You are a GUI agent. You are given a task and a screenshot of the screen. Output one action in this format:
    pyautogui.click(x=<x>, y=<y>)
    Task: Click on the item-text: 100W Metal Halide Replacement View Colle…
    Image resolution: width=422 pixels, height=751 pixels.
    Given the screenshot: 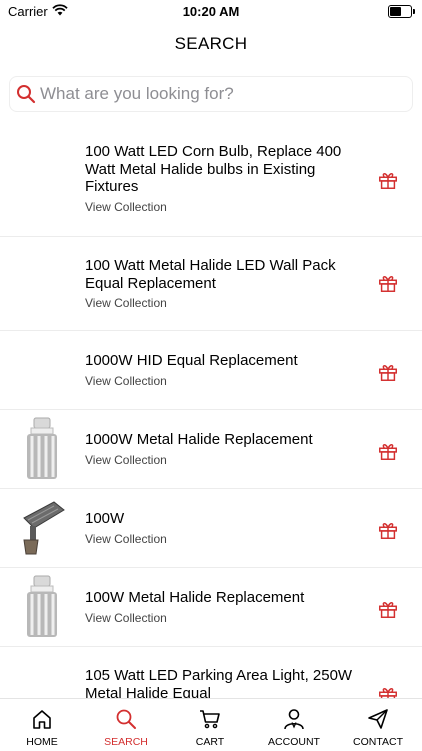 What is the action you would take?
    pyautogui.click(x=225, y=607)
    